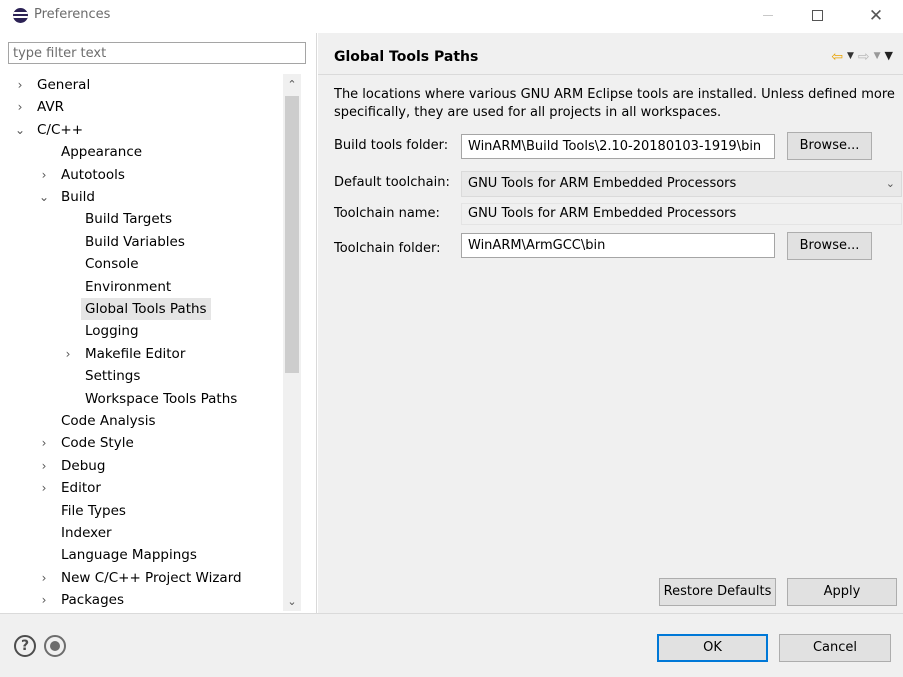  Describe the element at coordinates (161, 399) in the screenshot. I see `tree-item-label: Workspace Tools Paths` at that location.